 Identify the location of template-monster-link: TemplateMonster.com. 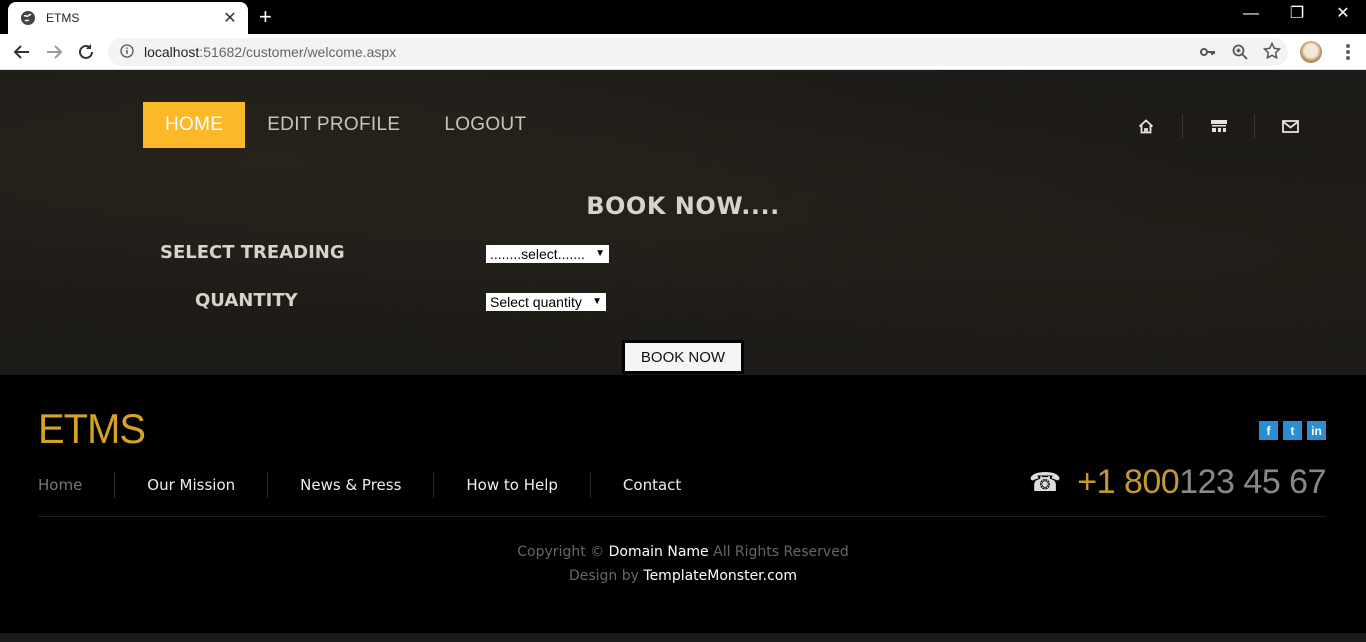
(720, 576).